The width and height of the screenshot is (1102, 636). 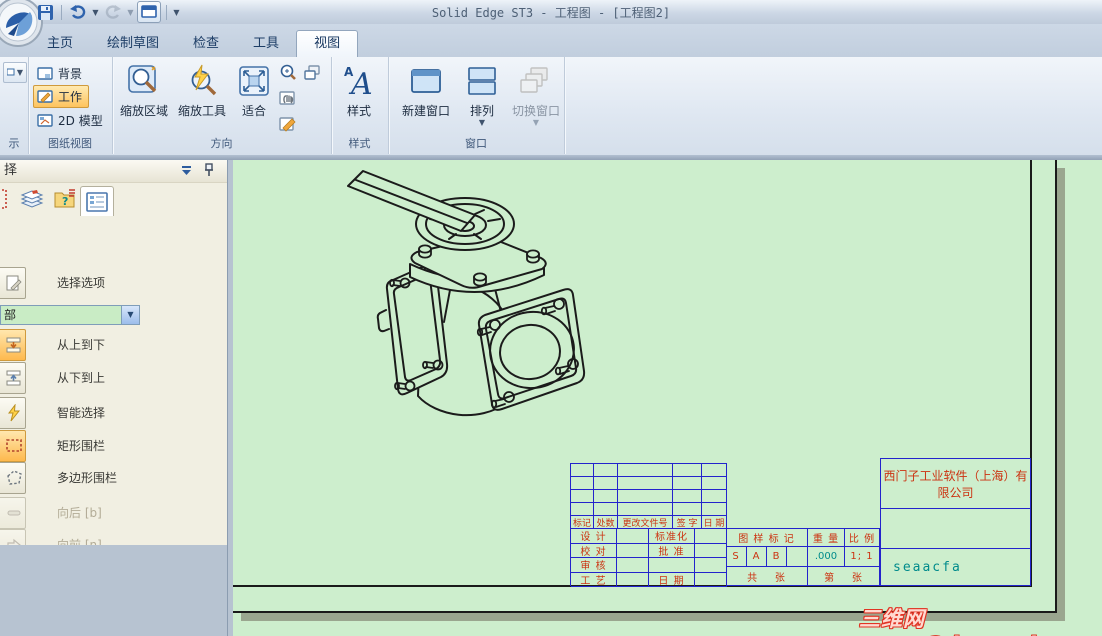 I want to click on panel-item-rect-fence: 矩形围栏, so click(x=113, y=447).